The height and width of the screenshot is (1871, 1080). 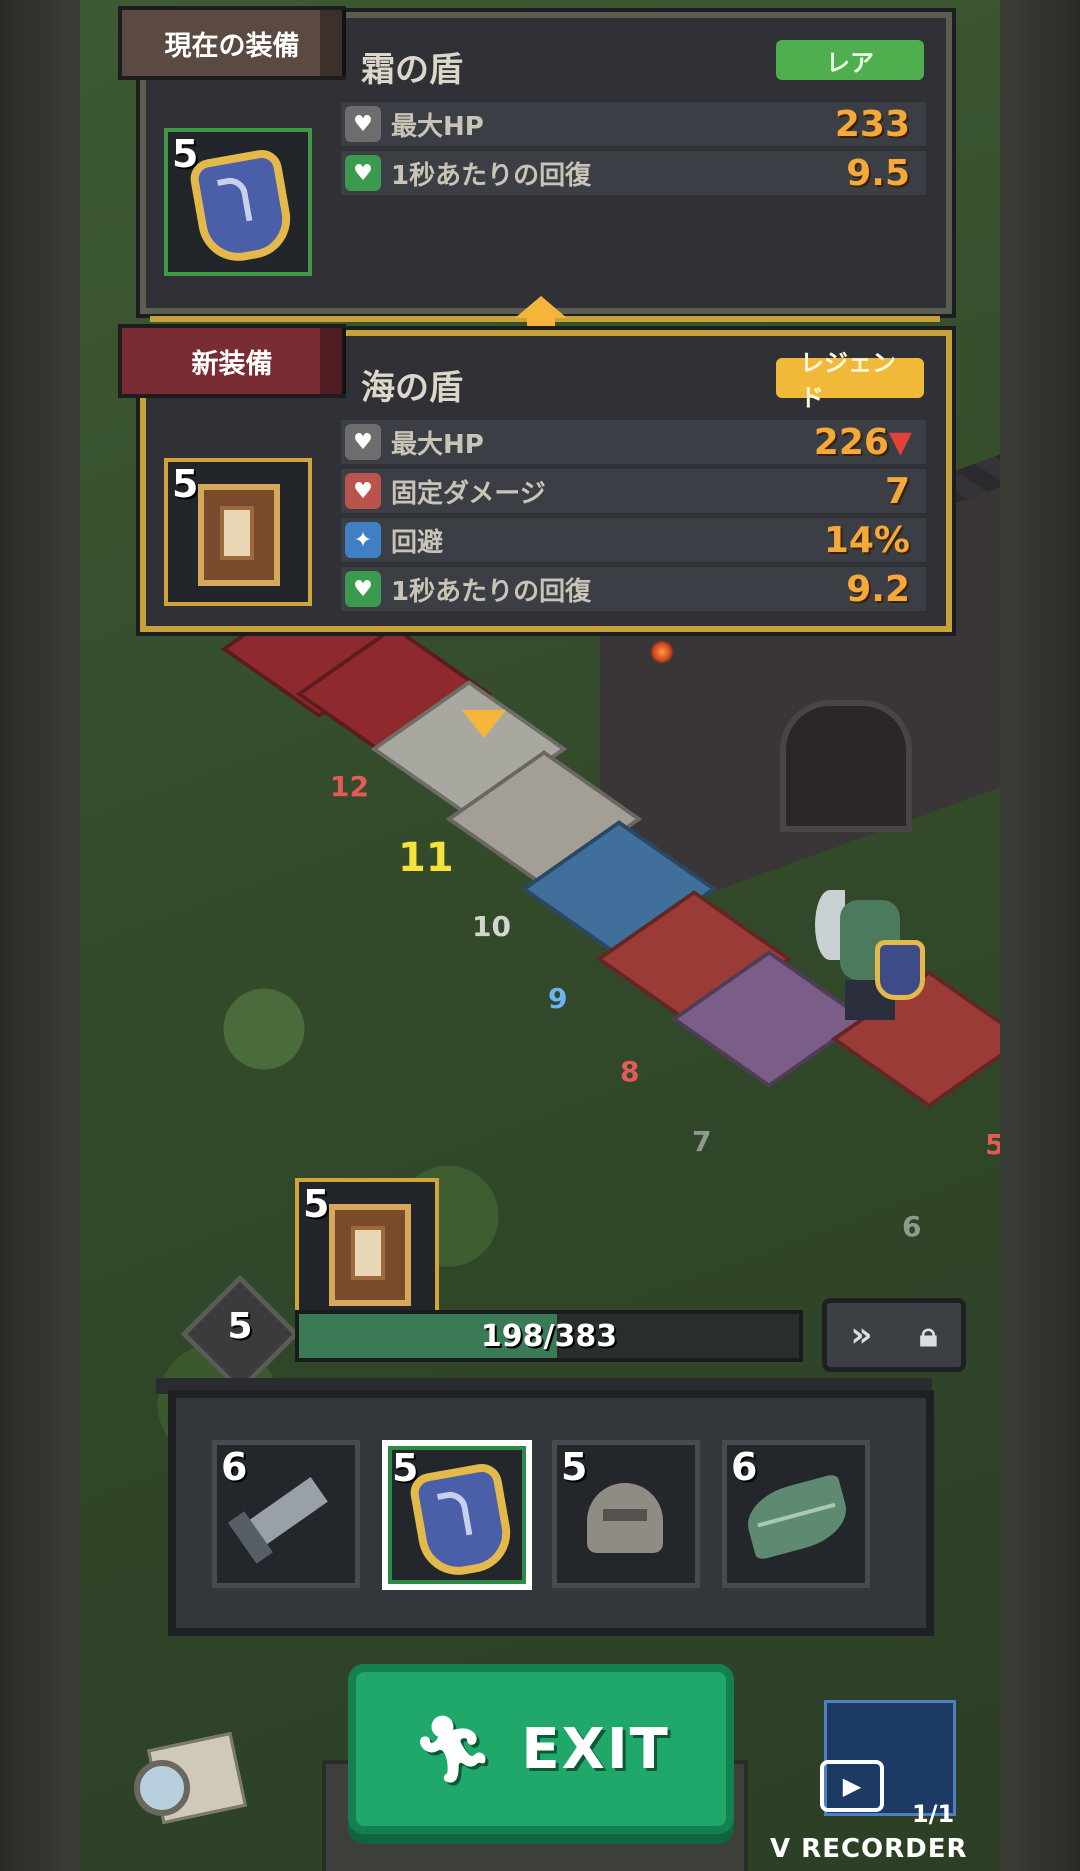 What do you see at coordinates (894, 1335) in the screenshot?
I see `speed-lock-button: » 🔒︎` at bounding box center [894, 1335].